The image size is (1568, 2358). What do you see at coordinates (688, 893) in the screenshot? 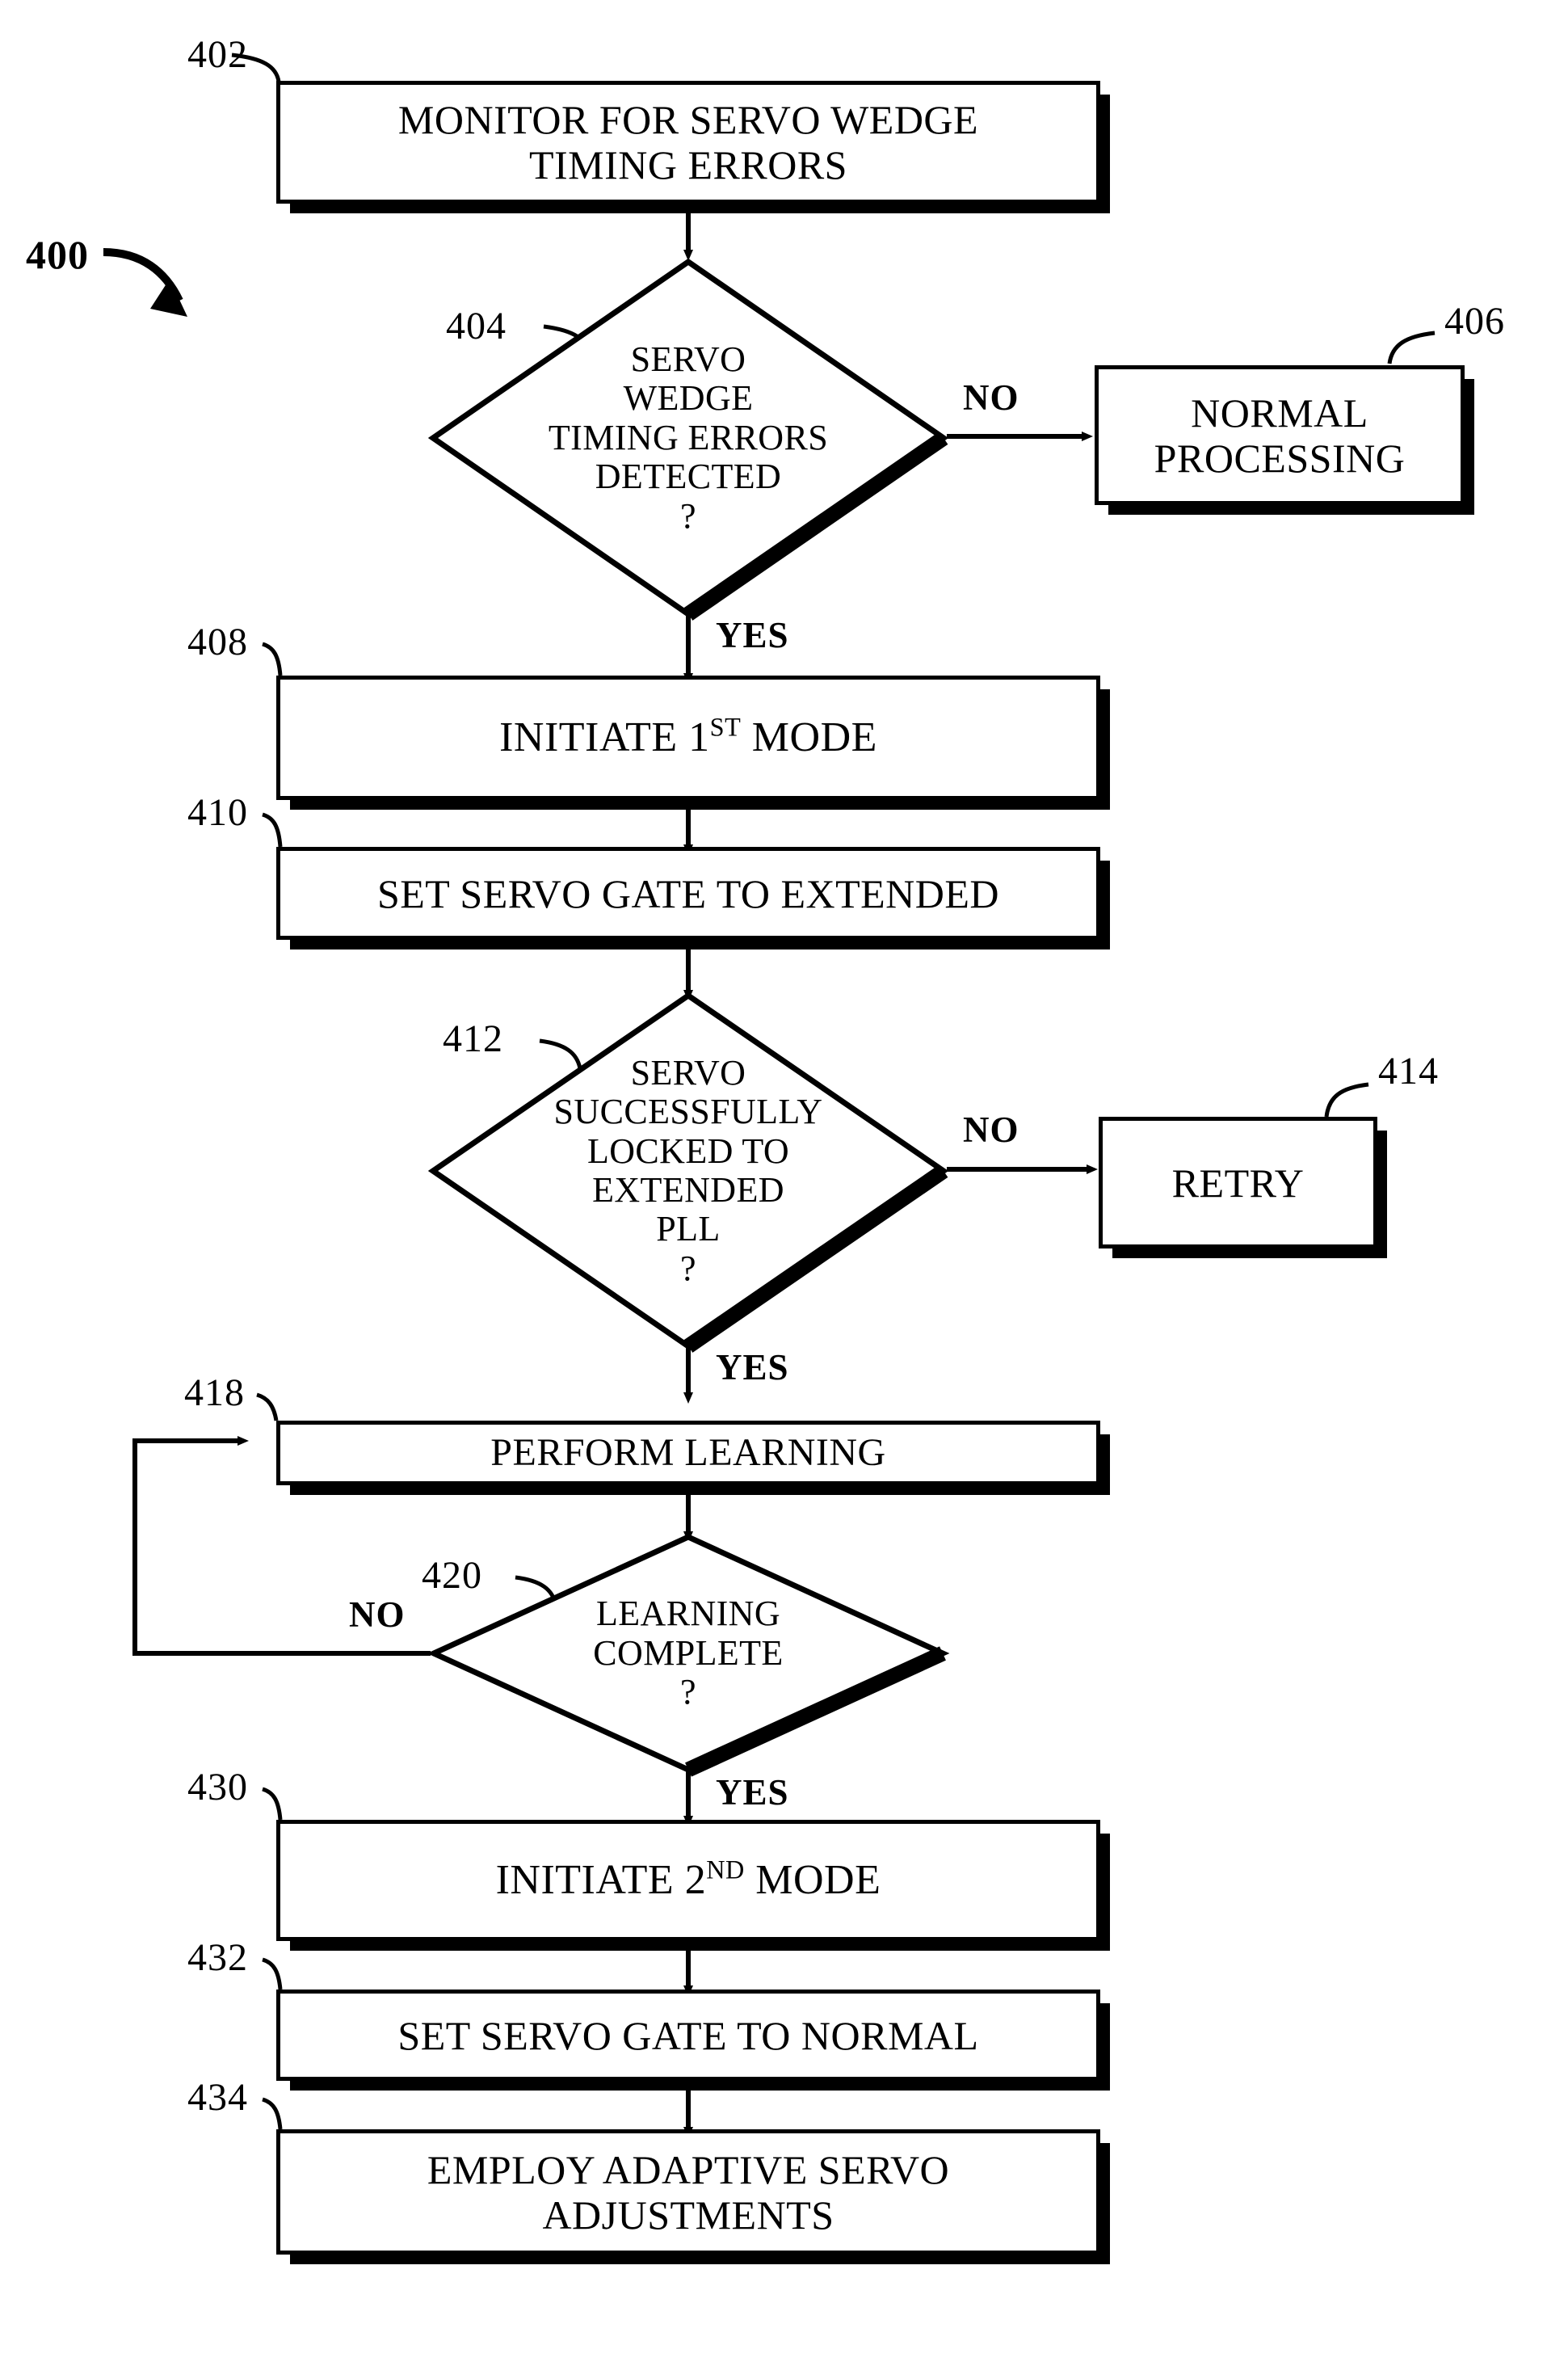
I see `step-410-label: SET SERVO GATE TO EXTENDED` at bounding box center [688, 893].